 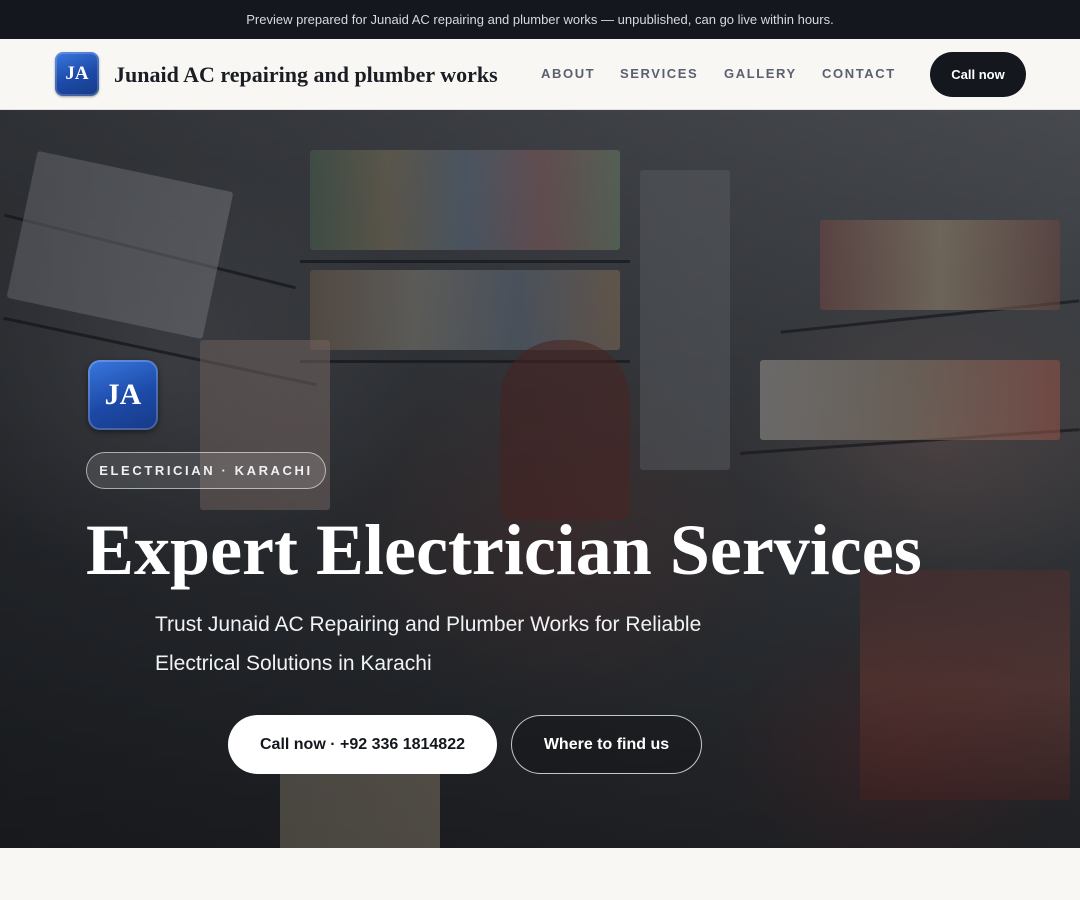 I want to click on header-call-button: Call now, so click(x=978, y=74).